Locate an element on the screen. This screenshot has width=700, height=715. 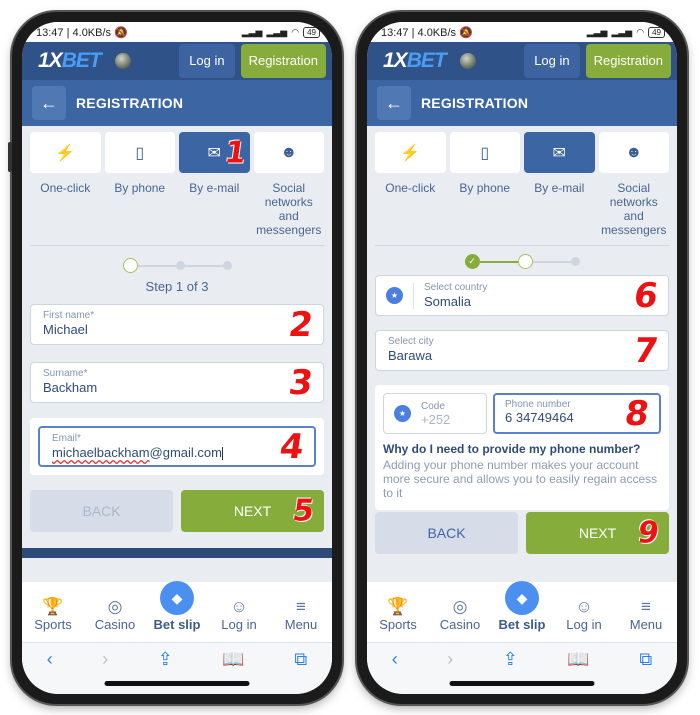
annotation-badge: 2 is located at coordinates (301, 324).